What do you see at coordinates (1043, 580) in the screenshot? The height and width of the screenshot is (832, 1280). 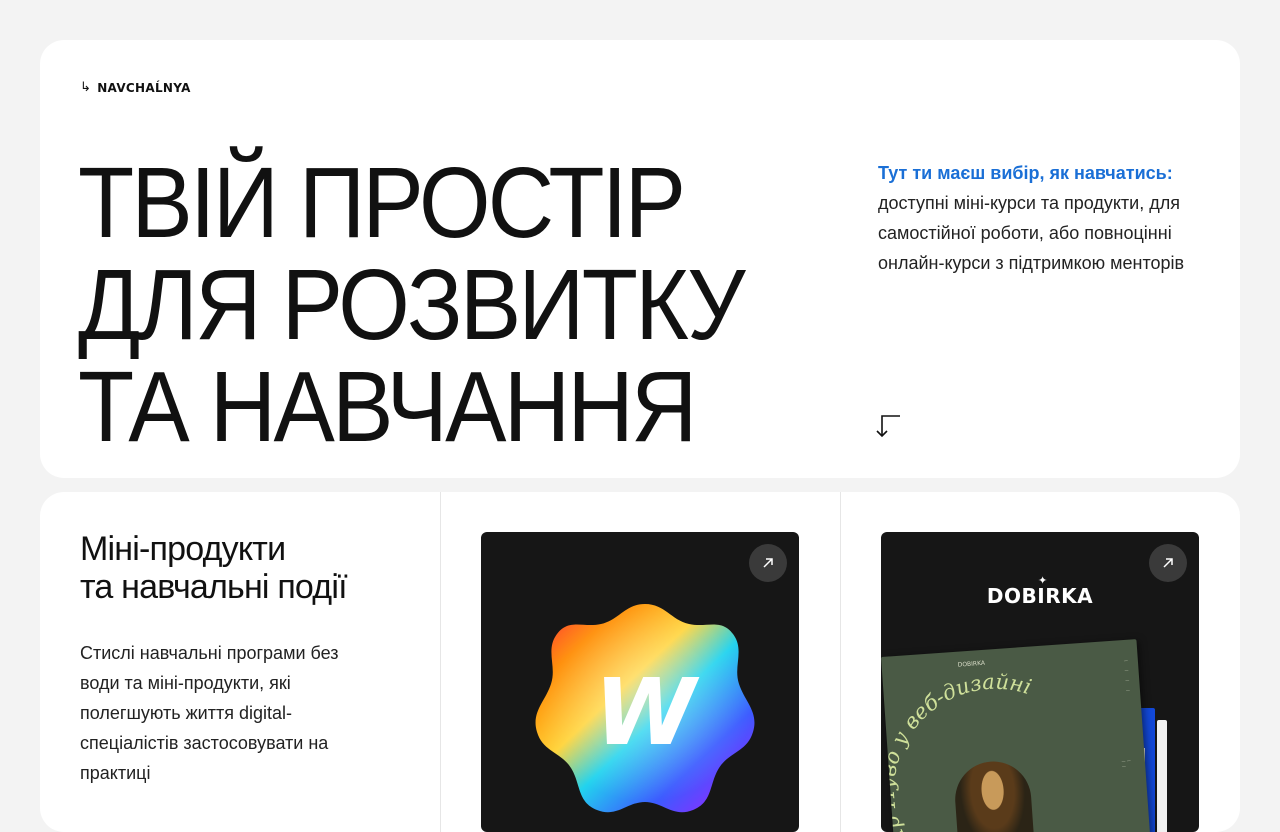 I see `sparkle-icon: ✦` at bounding box center [1043, 580].